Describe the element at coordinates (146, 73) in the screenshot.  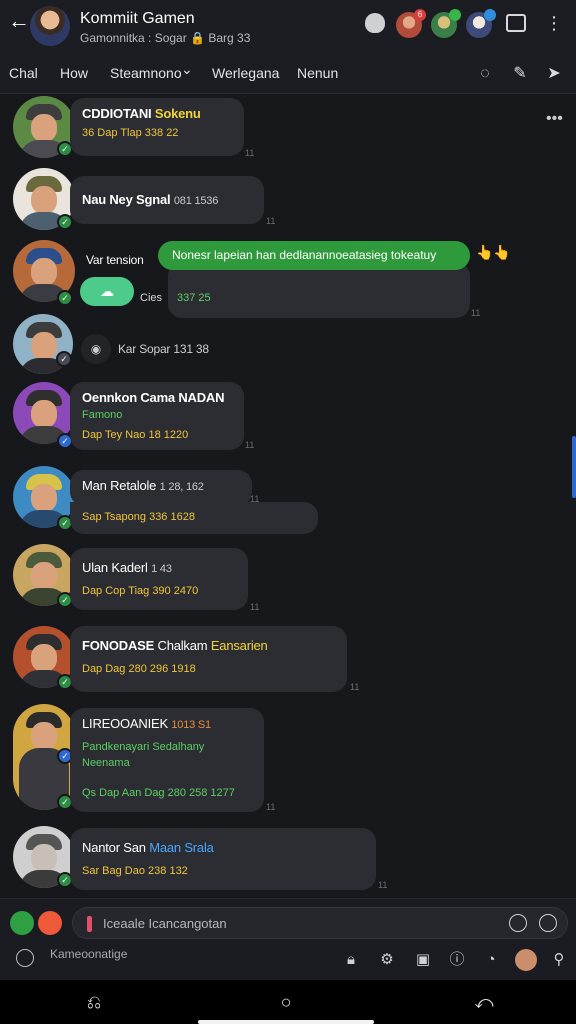
I see `tab-steamnono: Steamnono` at that location.